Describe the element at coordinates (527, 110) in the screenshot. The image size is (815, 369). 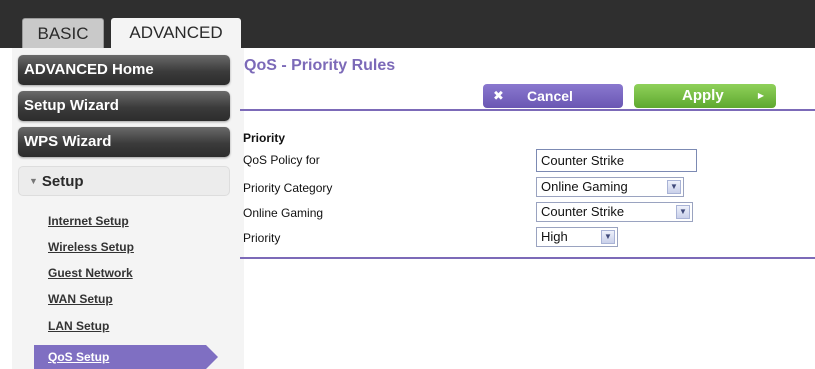
I see `divider-top` at that location.